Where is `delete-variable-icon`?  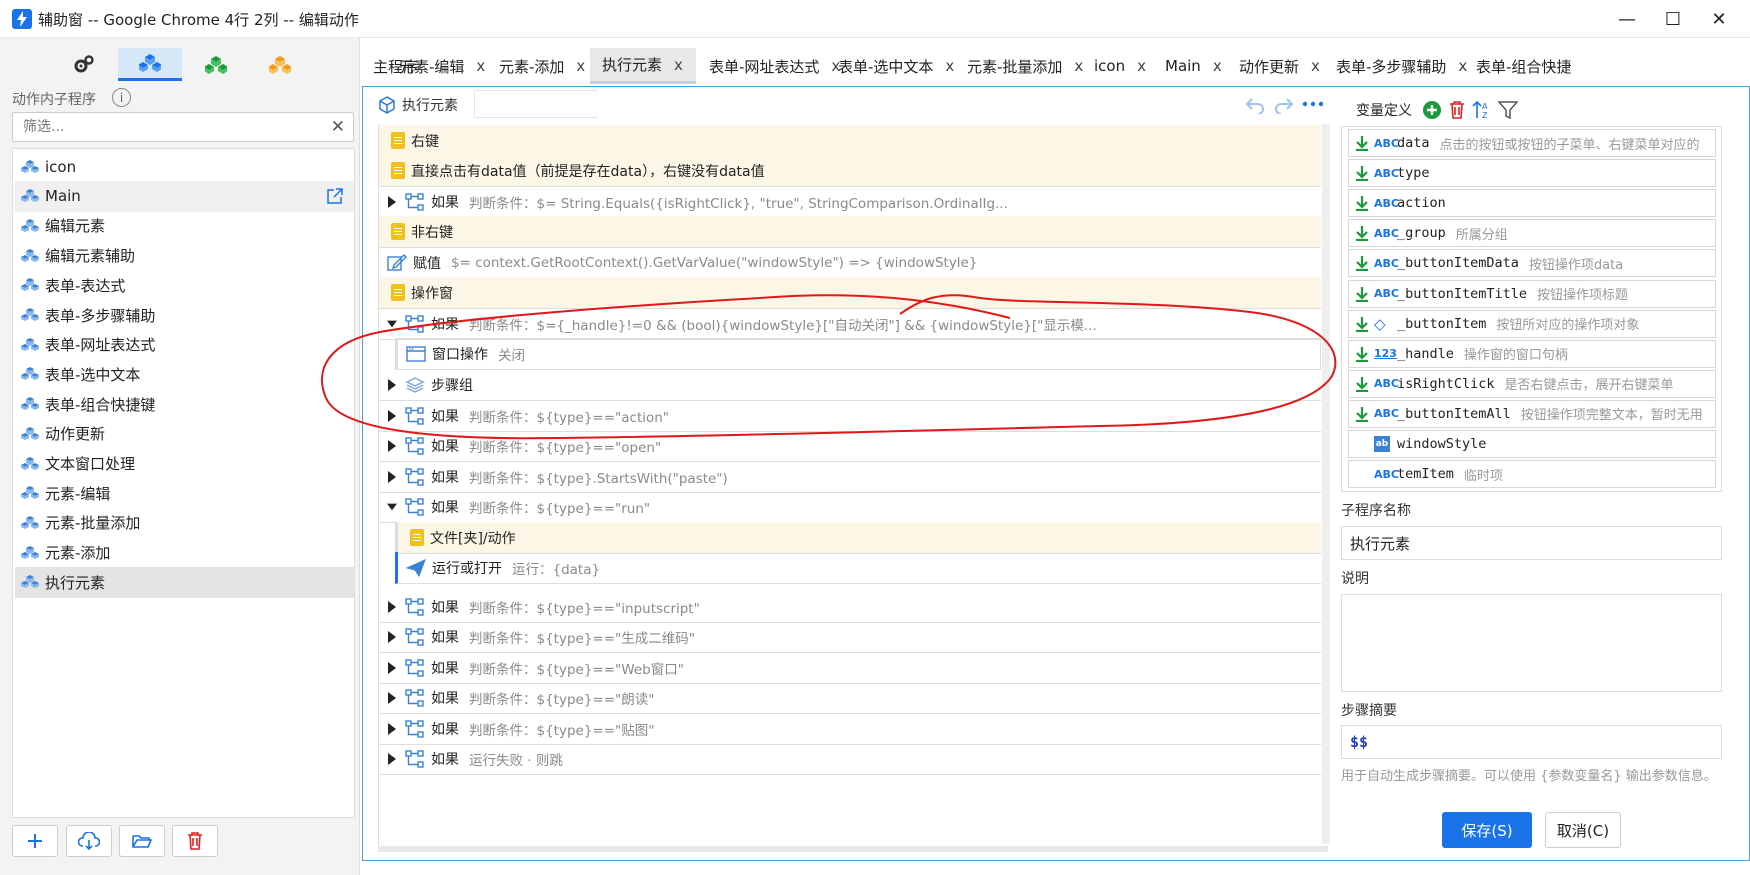 delete-variable-icon is located at coordinates (1457, 110).